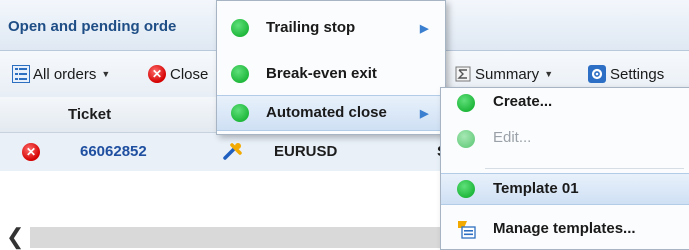  What do you see at coordinates (15, 237) in the screenshot?
I see `chevron-left-icon: ❮` at bounding box center [15, 237].